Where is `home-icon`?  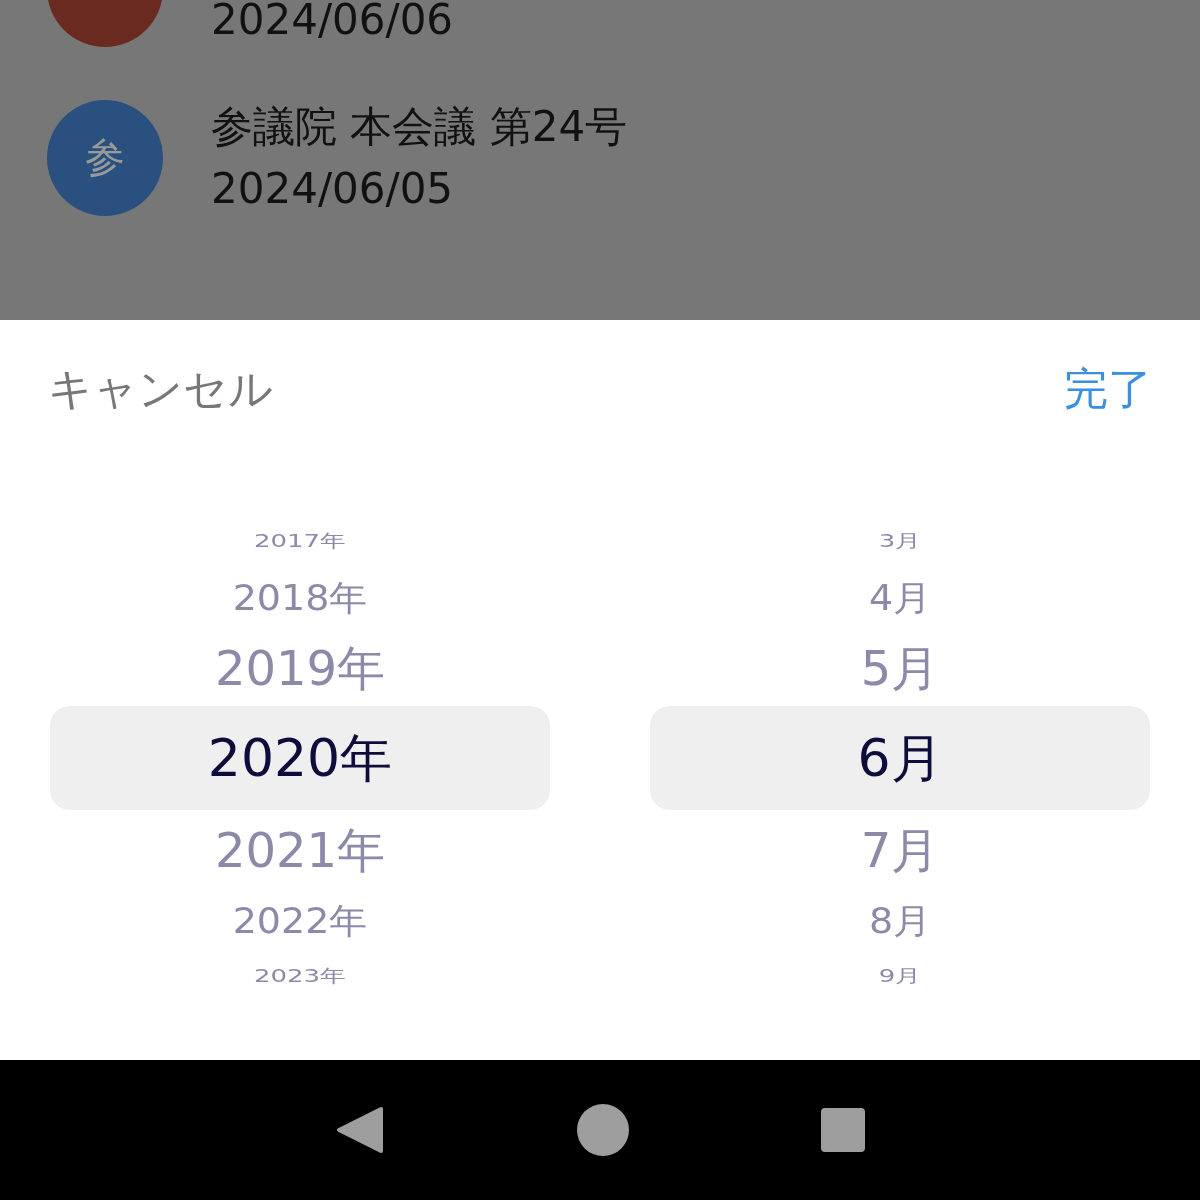
home-icon is located at coordinates (603, 1130).